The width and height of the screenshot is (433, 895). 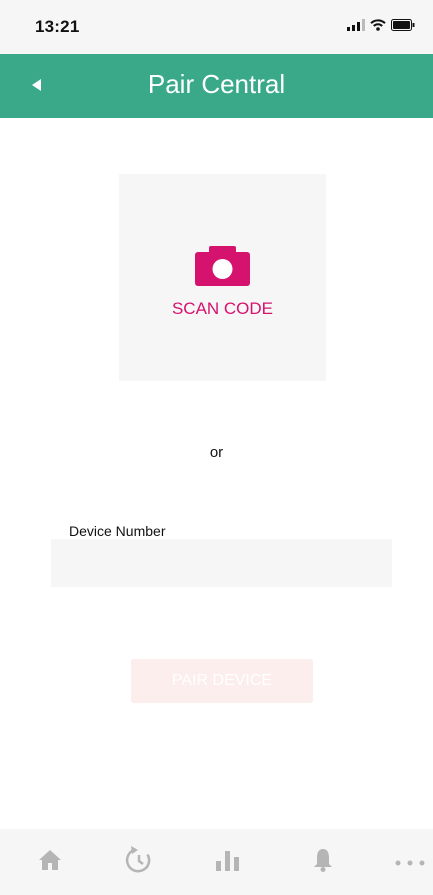 I want to click on status-icons, so click(x=381, y=27).